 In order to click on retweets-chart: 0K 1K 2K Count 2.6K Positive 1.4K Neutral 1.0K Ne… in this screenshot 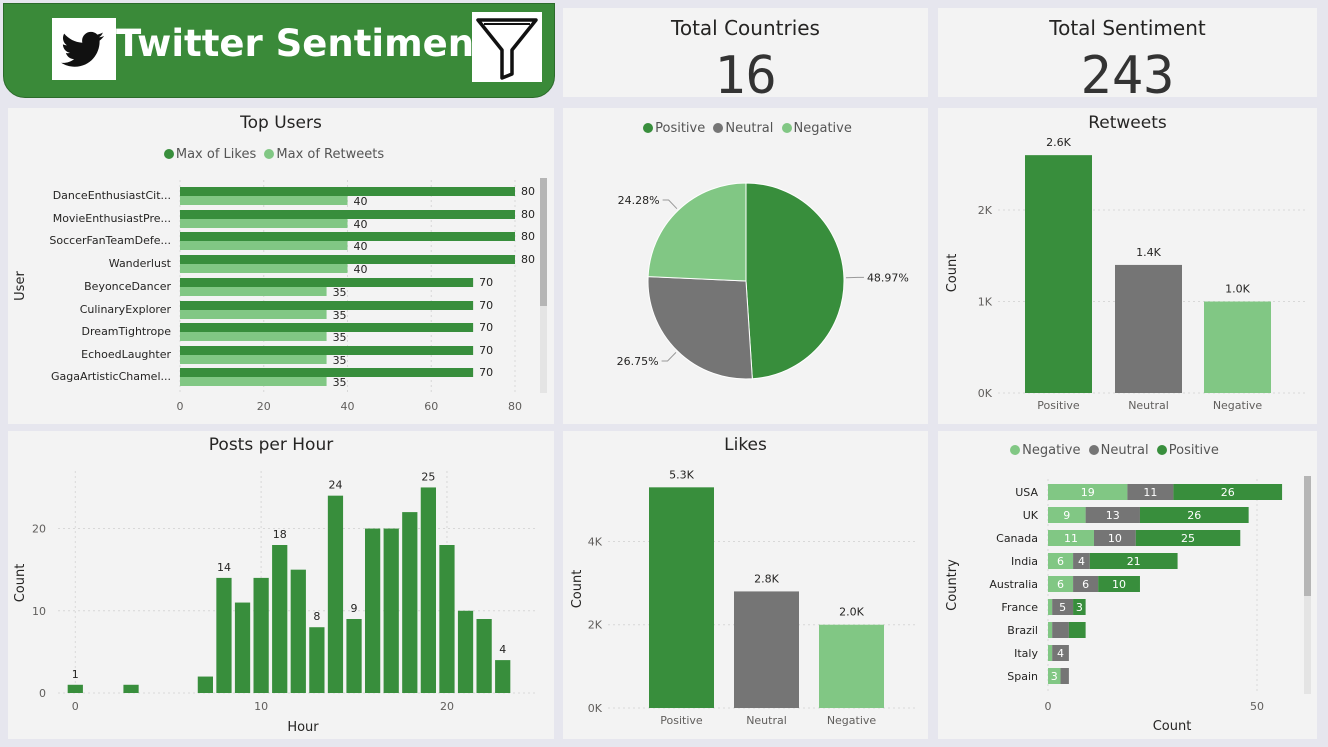, I will do `click(1126, 274)`.